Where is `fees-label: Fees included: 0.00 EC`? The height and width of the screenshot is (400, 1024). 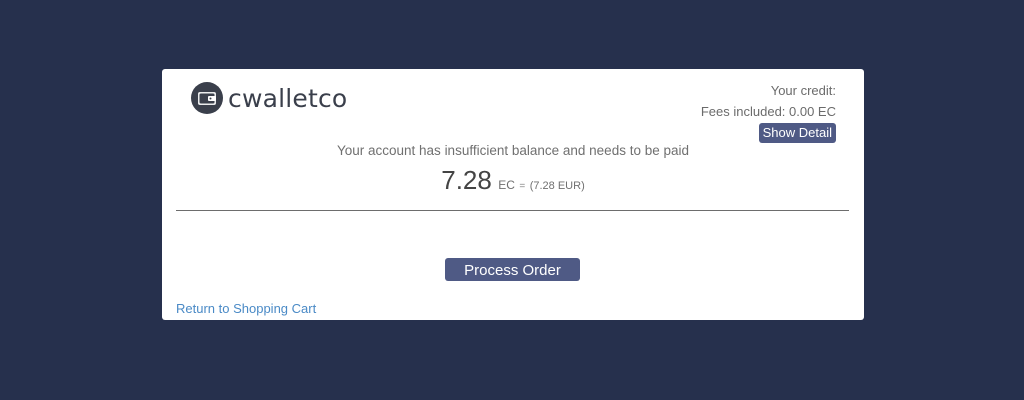 fees-label: Fees included: 0.00 EC is located at coordinates (768, 111).